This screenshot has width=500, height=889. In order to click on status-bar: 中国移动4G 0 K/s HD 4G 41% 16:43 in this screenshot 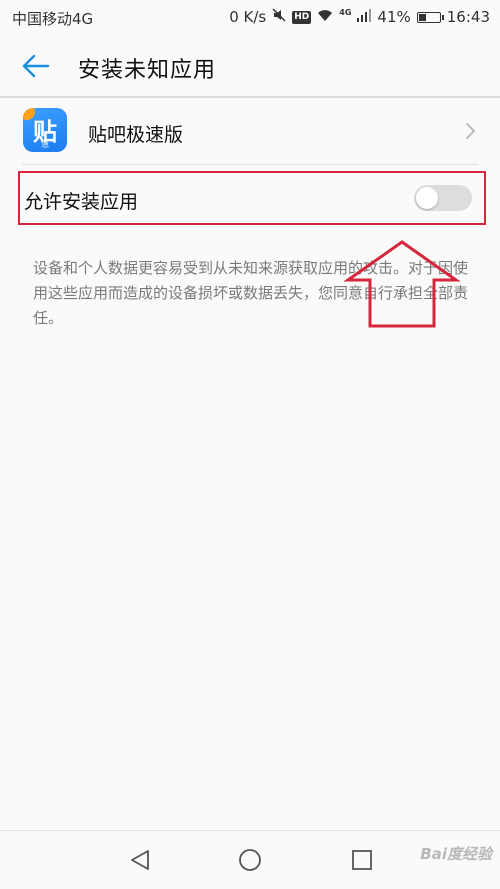, I will do `click(250, 17)`.